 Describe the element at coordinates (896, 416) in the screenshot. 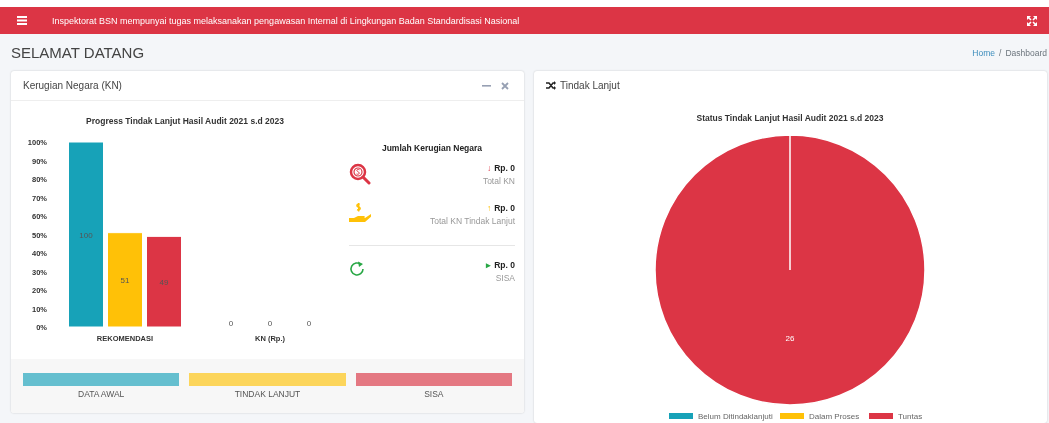

I see `legend-item: Tuntas` at that location.